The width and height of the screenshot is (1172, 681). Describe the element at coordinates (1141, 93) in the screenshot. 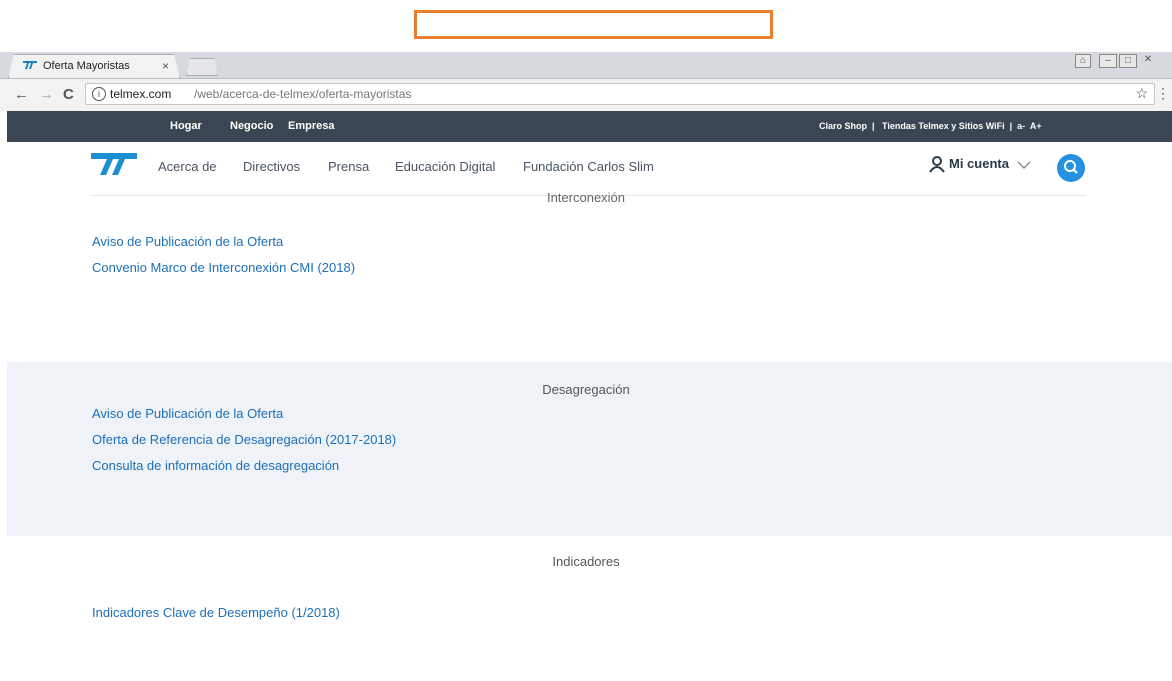

I see `bookmark-star-icon: ☆` at that location.